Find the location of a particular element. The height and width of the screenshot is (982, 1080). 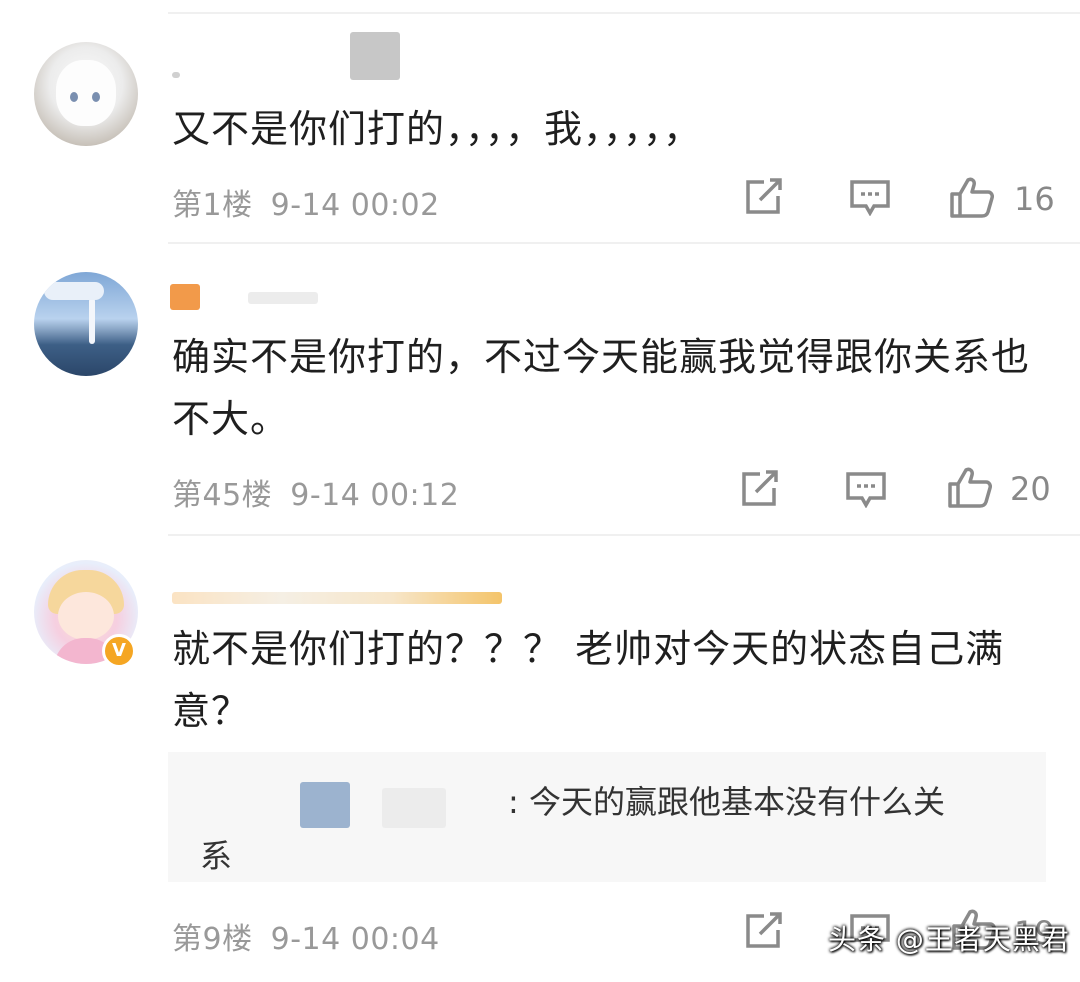

floor-number: 第1楼 is located at coordinates (212, 205).